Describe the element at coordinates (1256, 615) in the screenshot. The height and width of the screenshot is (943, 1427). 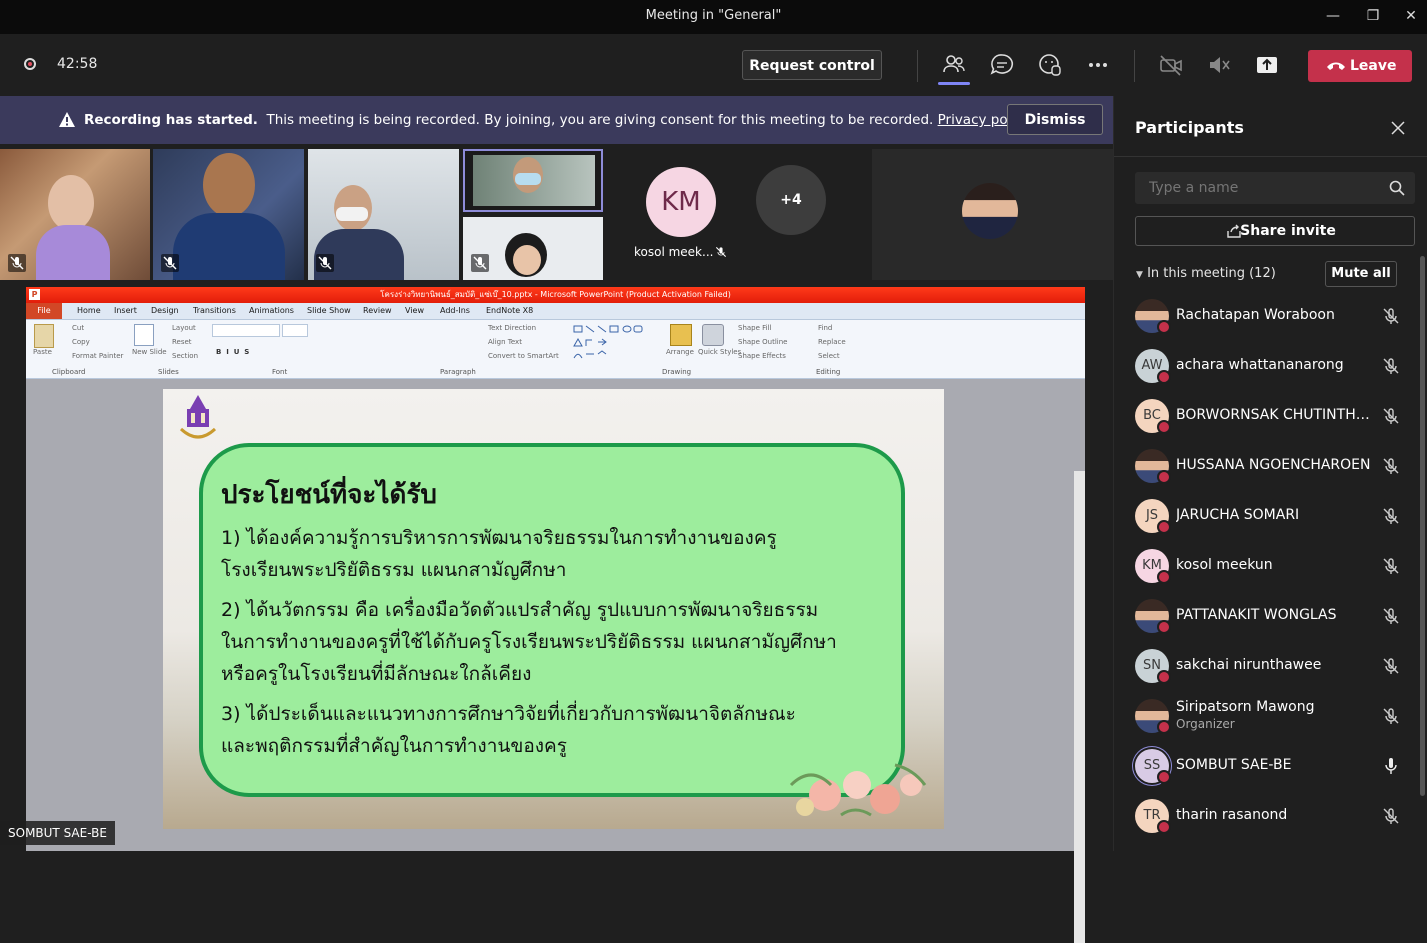
I see `participant-name: PATTANAKIT WONGLAS` at that location.